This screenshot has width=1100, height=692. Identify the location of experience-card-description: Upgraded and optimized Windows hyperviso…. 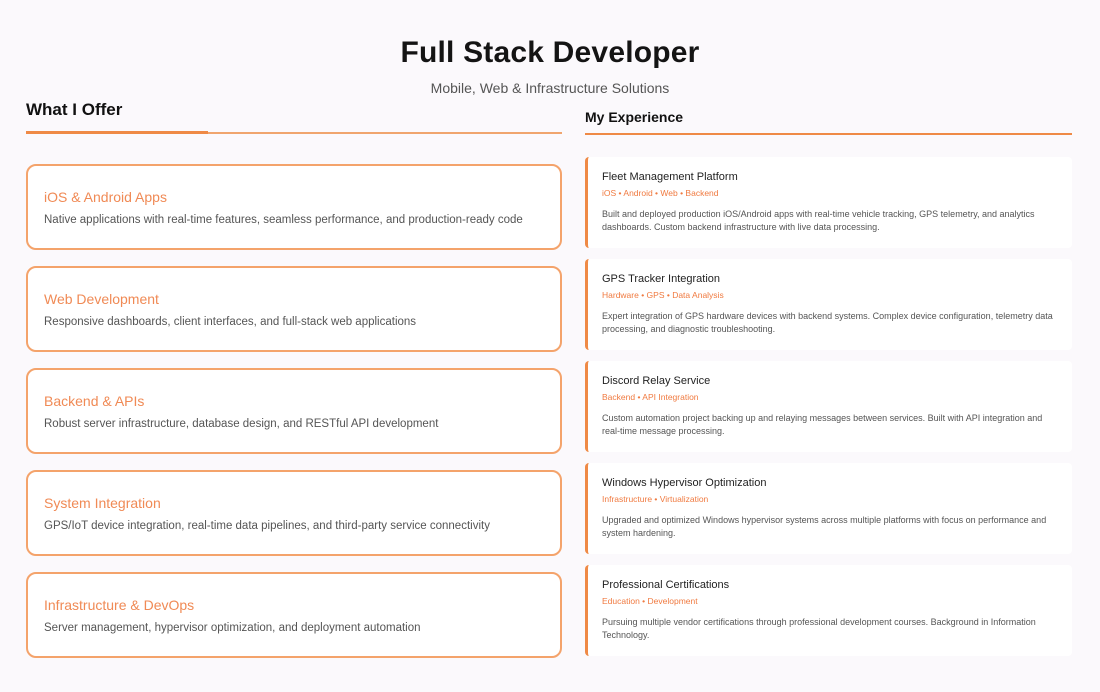
(824, 526).